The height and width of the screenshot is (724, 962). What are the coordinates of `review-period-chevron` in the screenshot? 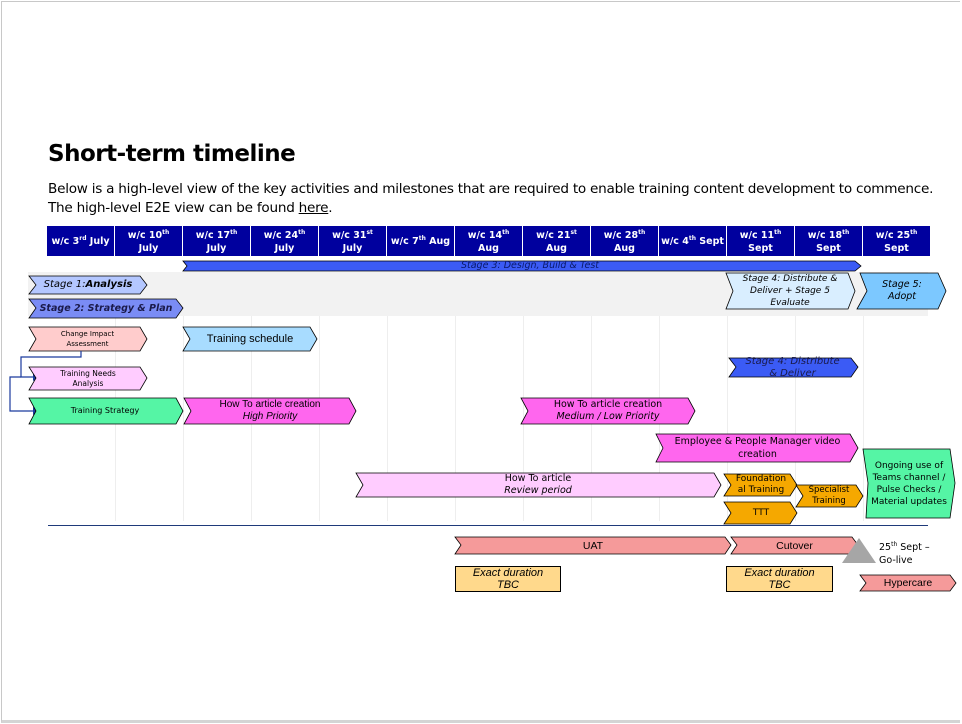 It's located at (538, 485).